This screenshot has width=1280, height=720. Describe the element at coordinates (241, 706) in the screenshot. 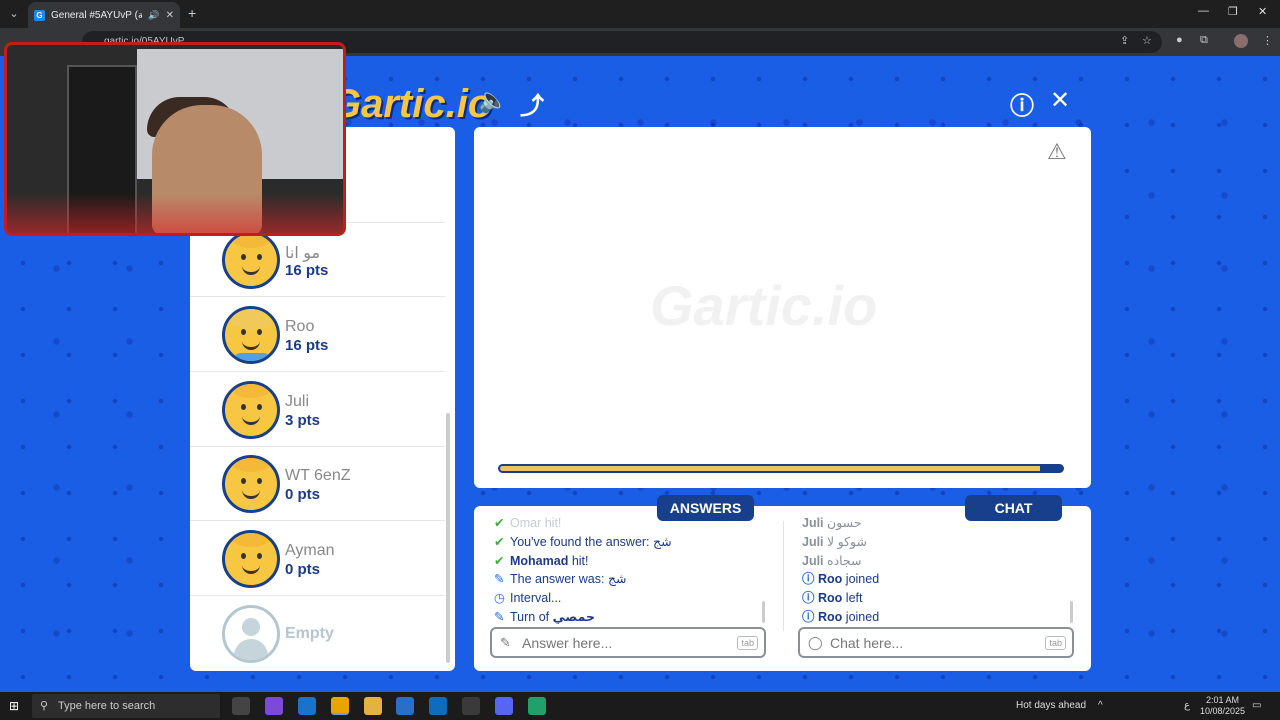

I see `task-view-icon` at that location.